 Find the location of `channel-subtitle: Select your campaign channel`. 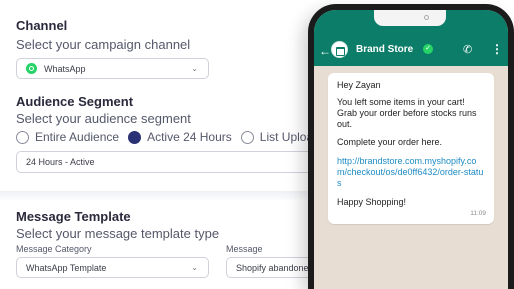

channel-subtitle: Select your campaign channel is located at coordinates (103, 44).